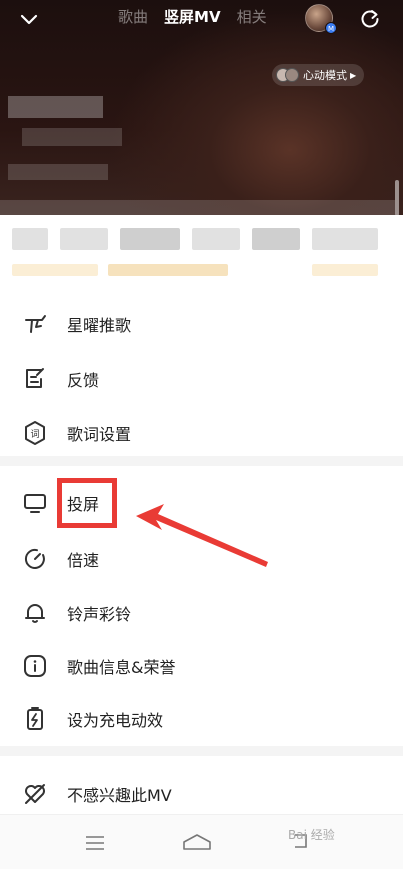  Describe the element at coordinates (331, 28) in the screenshot. I see `avatar-badge: M` at that location.